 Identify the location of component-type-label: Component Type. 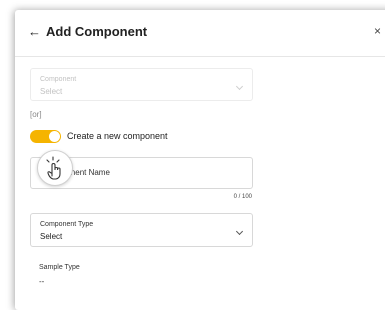
(67, 224).